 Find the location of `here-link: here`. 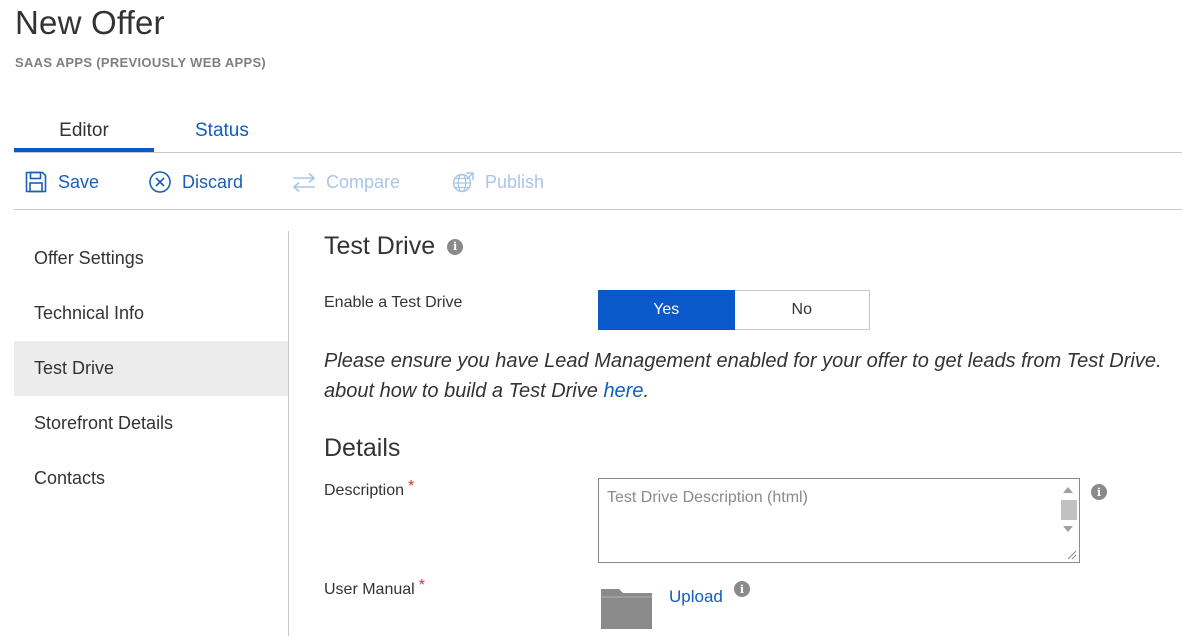

here-link: here is located at coordinates (623, 391).